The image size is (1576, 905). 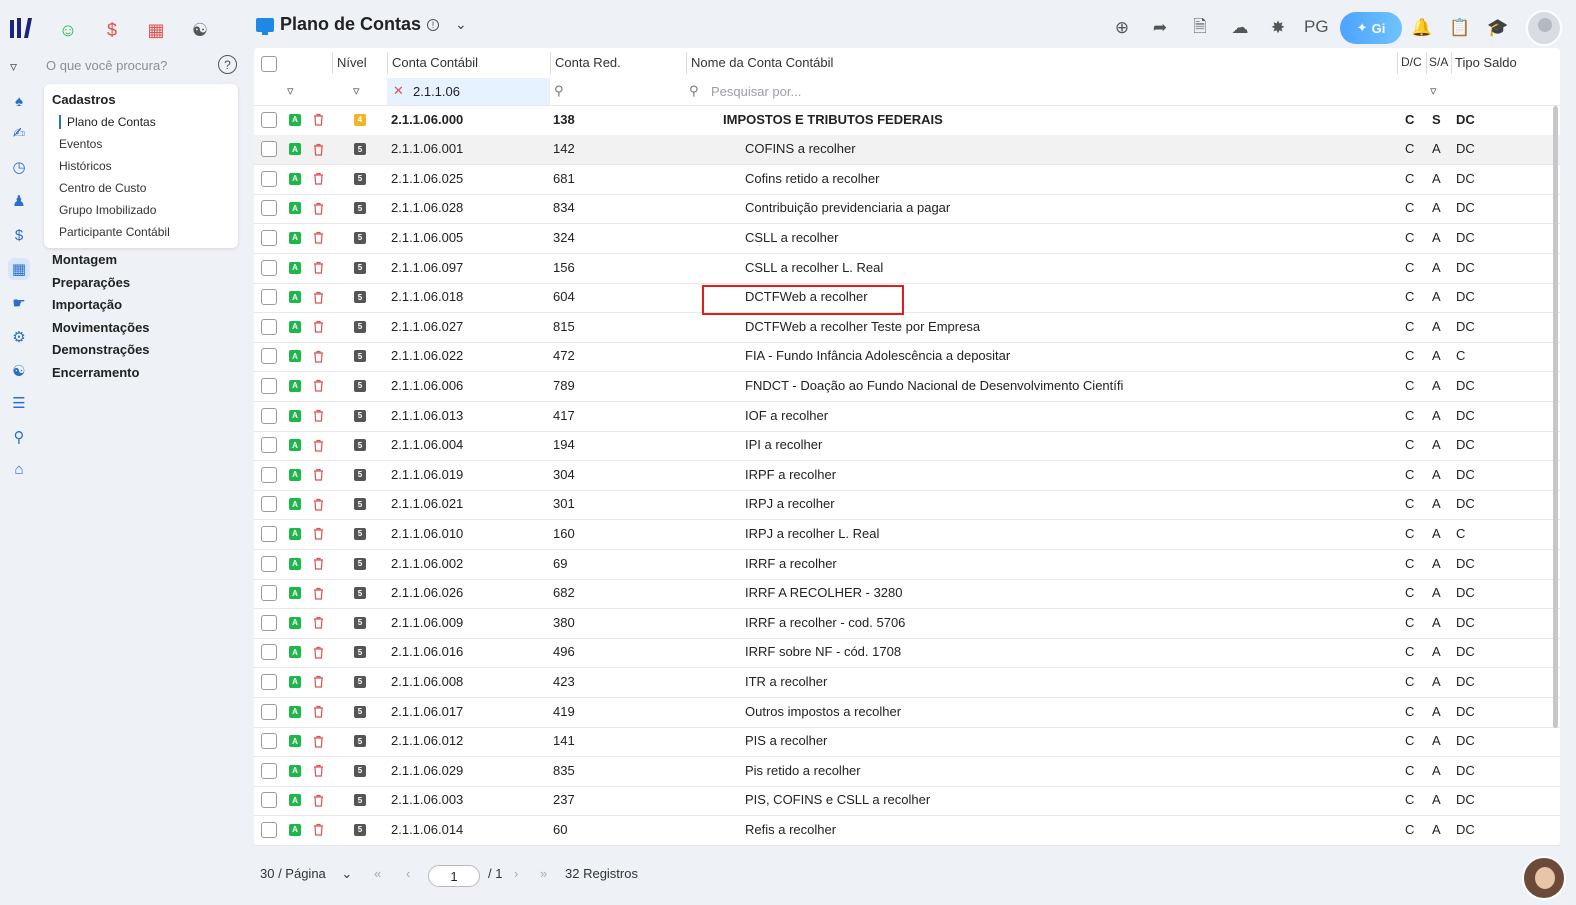 What do you see at coordinates (21, 28) in the screenshot?
I see `app-logo` at bounding box center [21, 28].